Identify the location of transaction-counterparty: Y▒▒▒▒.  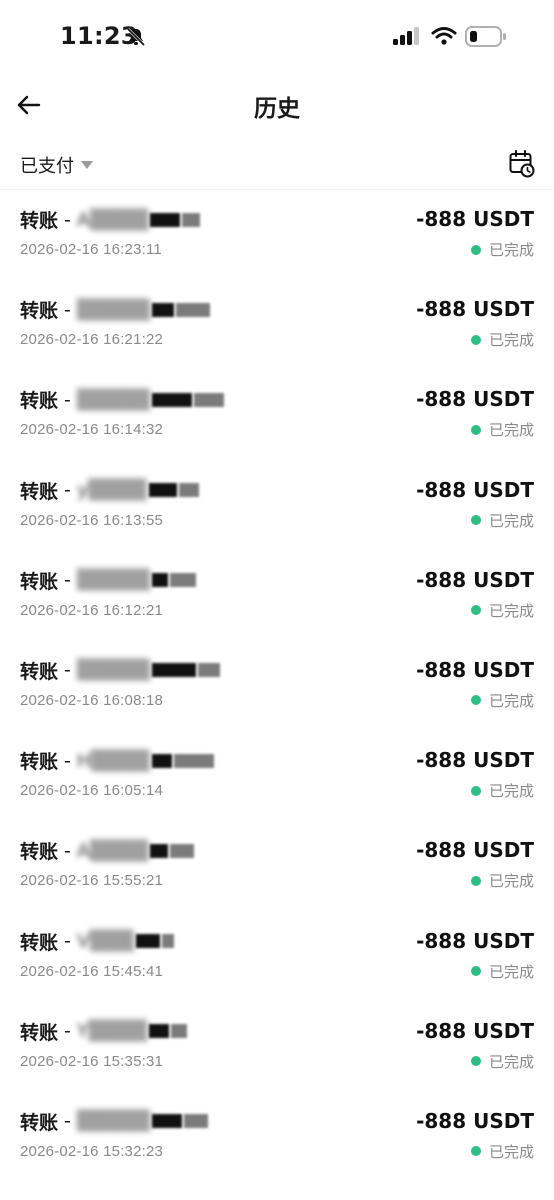
(111, 1031).